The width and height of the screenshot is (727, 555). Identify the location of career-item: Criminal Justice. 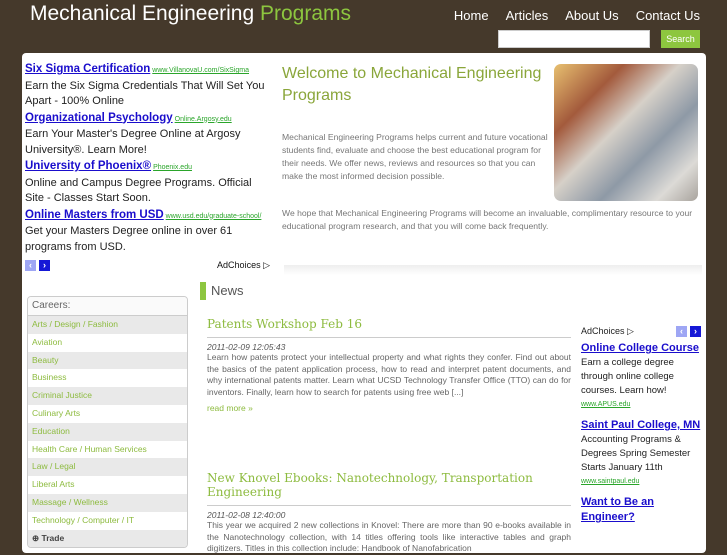
(107, 396).